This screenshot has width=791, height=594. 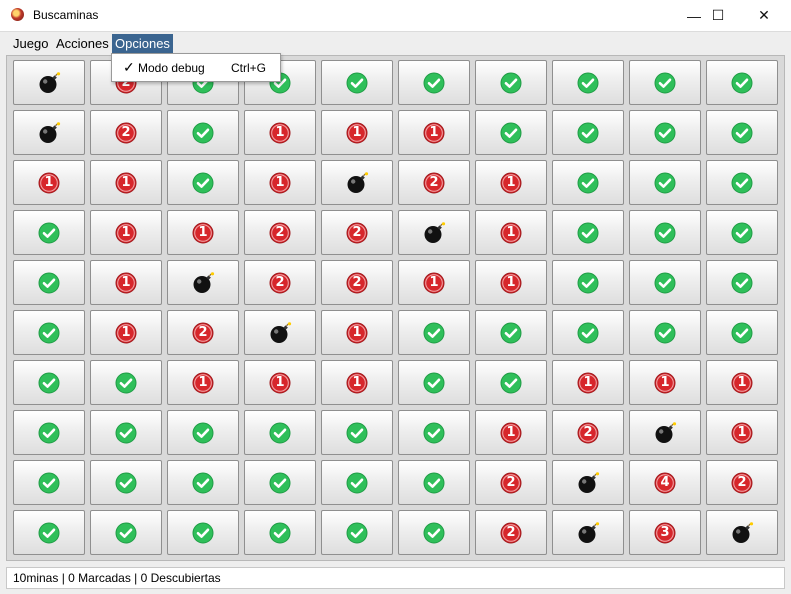 What do you see at coordinates (665, 482) in the screenshot?
I see `board-cell: 4` at bounding box center [665, 482].